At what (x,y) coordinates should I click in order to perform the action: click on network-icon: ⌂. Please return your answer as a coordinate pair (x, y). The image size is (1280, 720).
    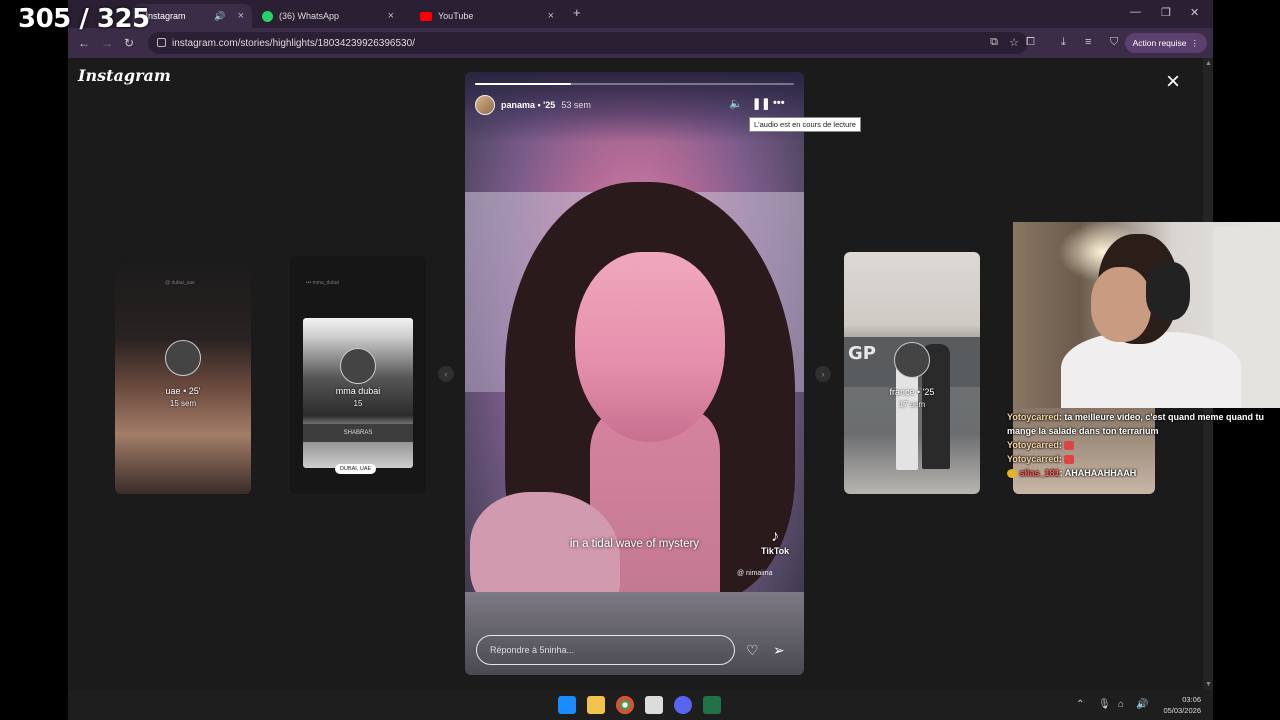
    Looking at the image, I should click on (1121, 704).